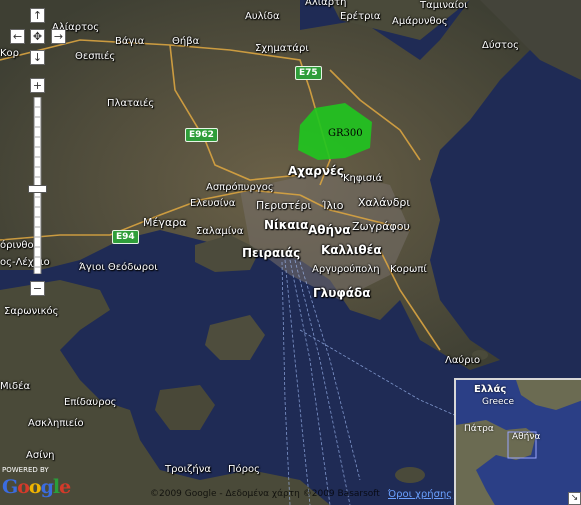 The image size is (581, 505). What do you see at coordinates (36, 487) in the screenshot?
I see `google-logo: Google` at bounding box center [36, 487].